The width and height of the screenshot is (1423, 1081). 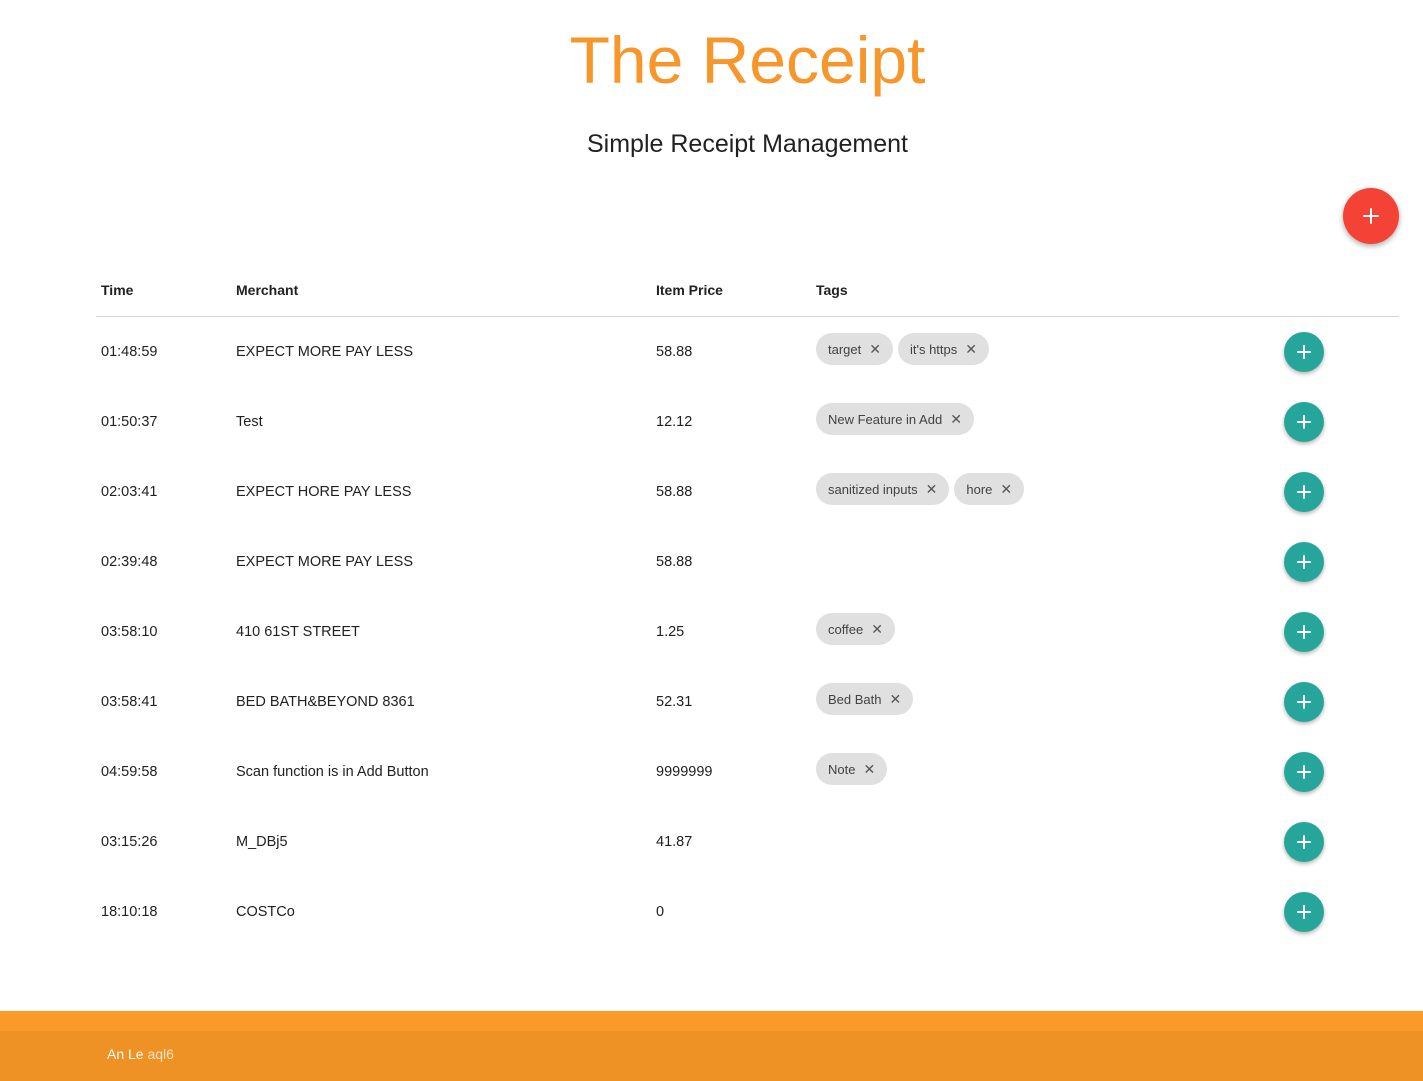 I want to click on cell-item-price: 9999999, so click(x=684, y=772).